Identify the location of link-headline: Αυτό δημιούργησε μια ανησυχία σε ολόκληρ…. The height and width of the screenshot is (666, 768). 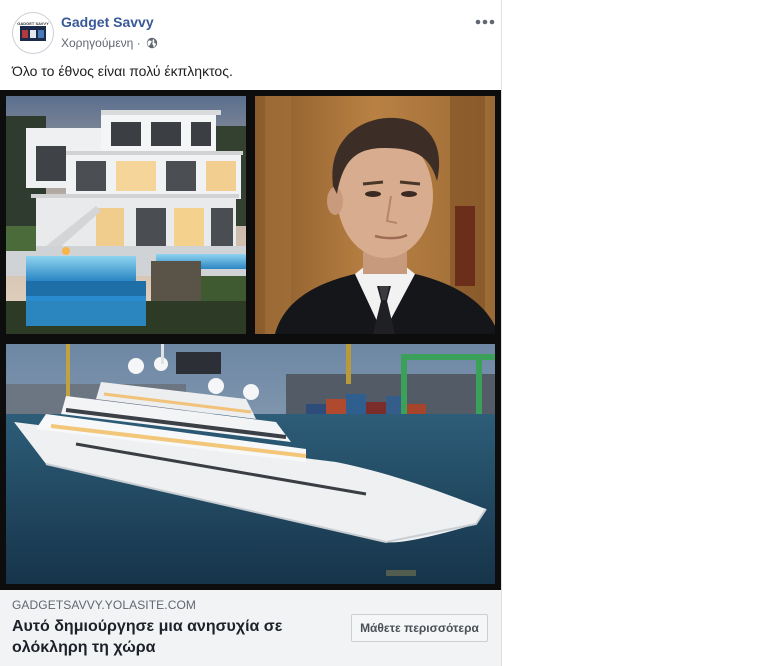
(172, 637).